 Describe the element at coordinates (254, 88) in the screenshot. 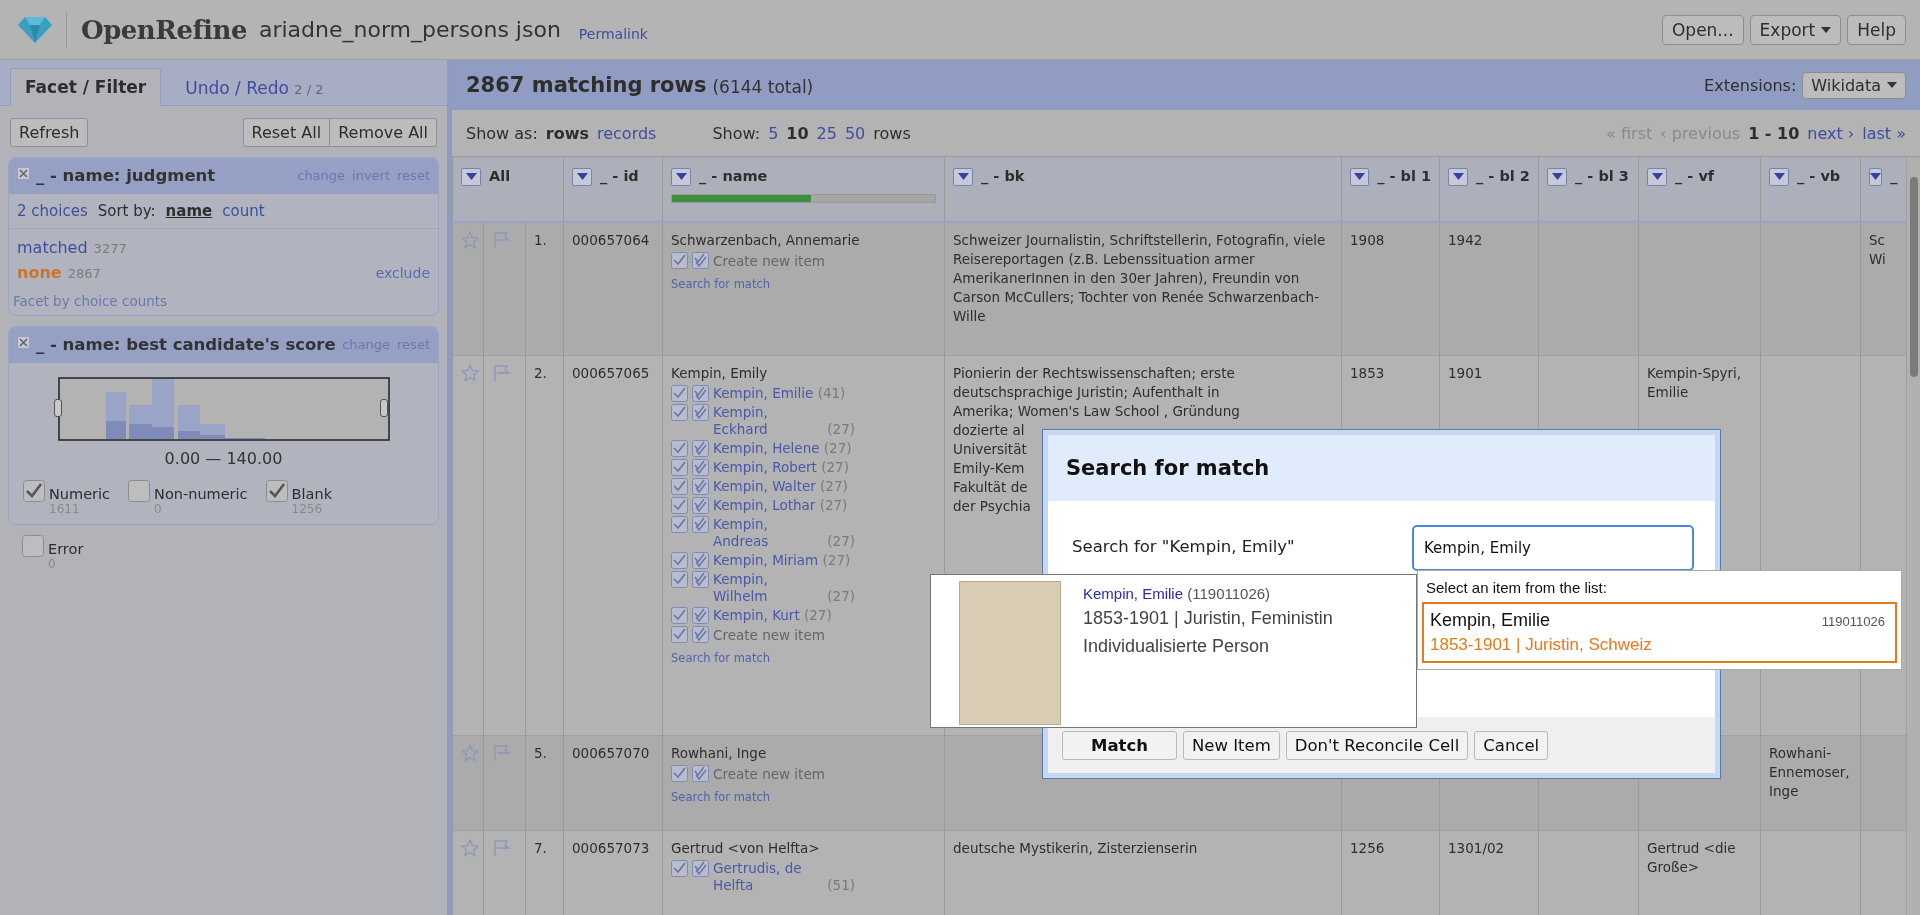

I see `tab: Undo / Redo 2 / 2` at that location.